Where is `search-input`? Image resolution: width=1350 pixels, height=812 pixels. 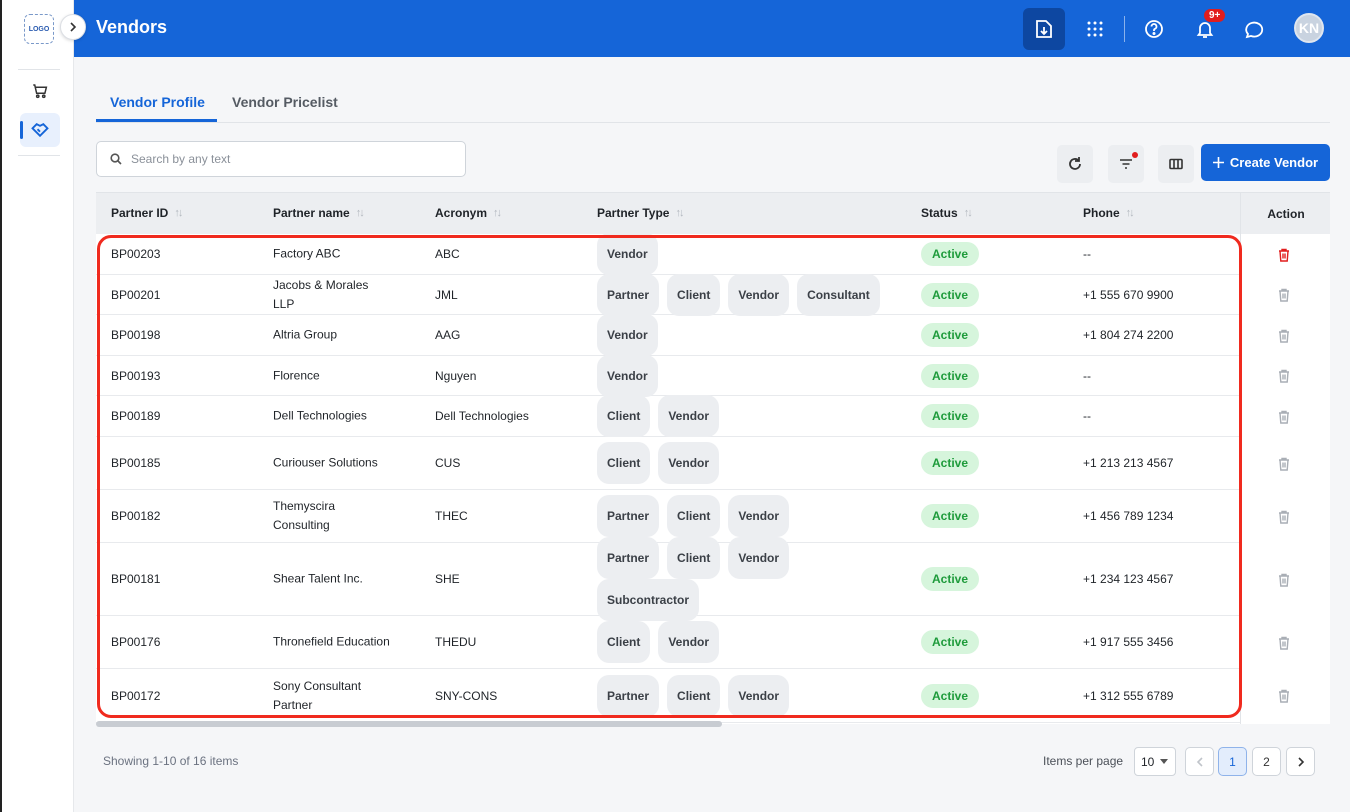
search-input is located at coordinates (291, 159).